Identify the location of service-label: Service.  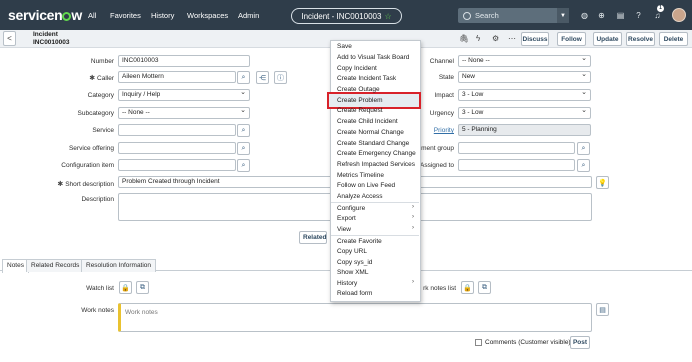
(103, 130).